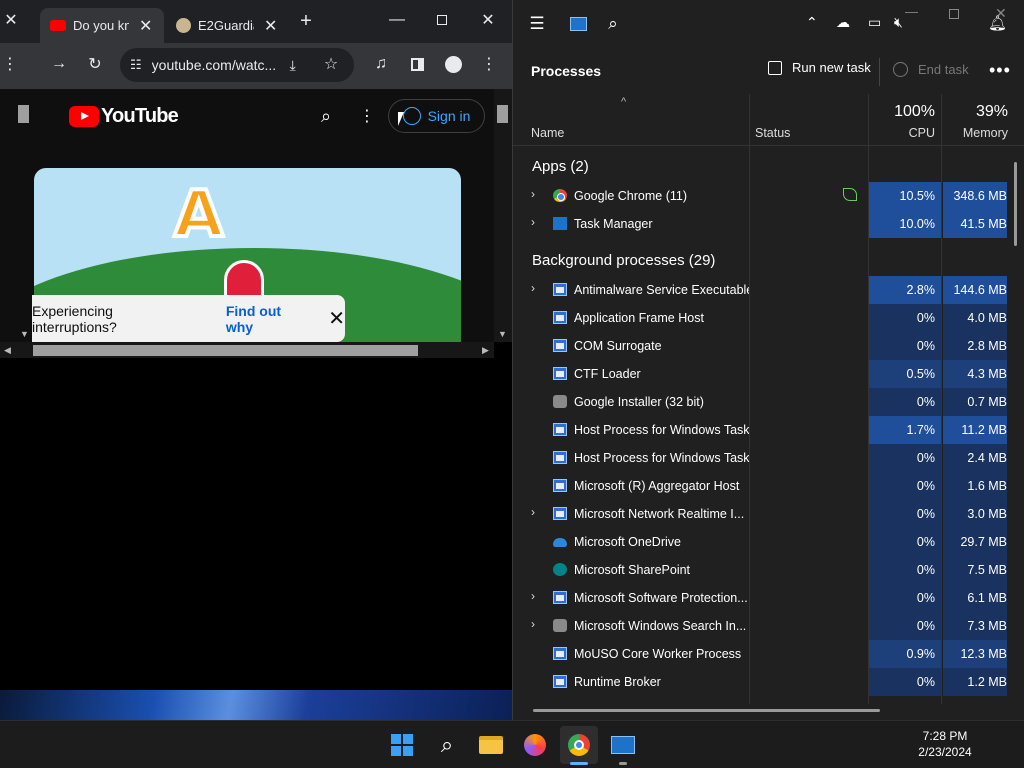 This screenshot has width=1024, height=768. Describe the element at coordinates (763, 486) in the screenshot. I see `process-row: Microsoft (R) Aggregator Host 0% 1.6 MB` at that location.